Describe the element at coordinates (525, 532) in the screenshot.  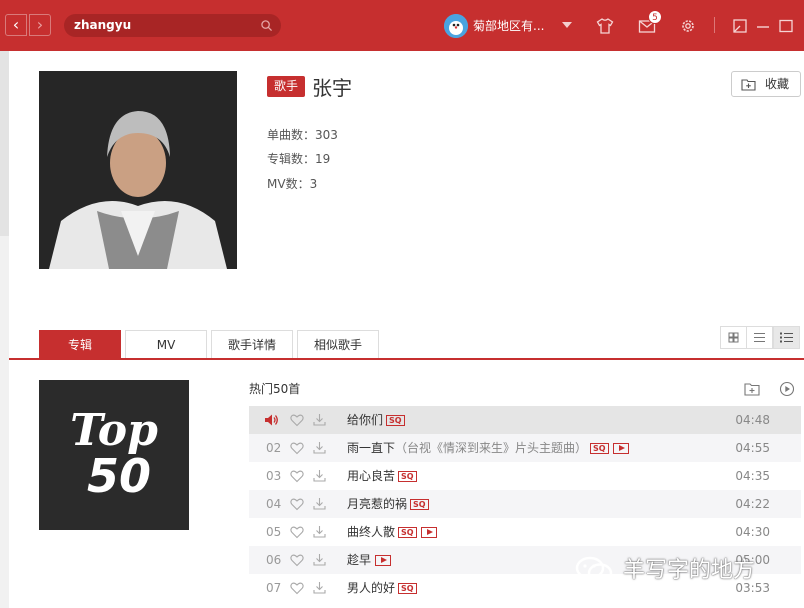
I see `song-row: 05 曲终人散 SQ 04:30` at that location.